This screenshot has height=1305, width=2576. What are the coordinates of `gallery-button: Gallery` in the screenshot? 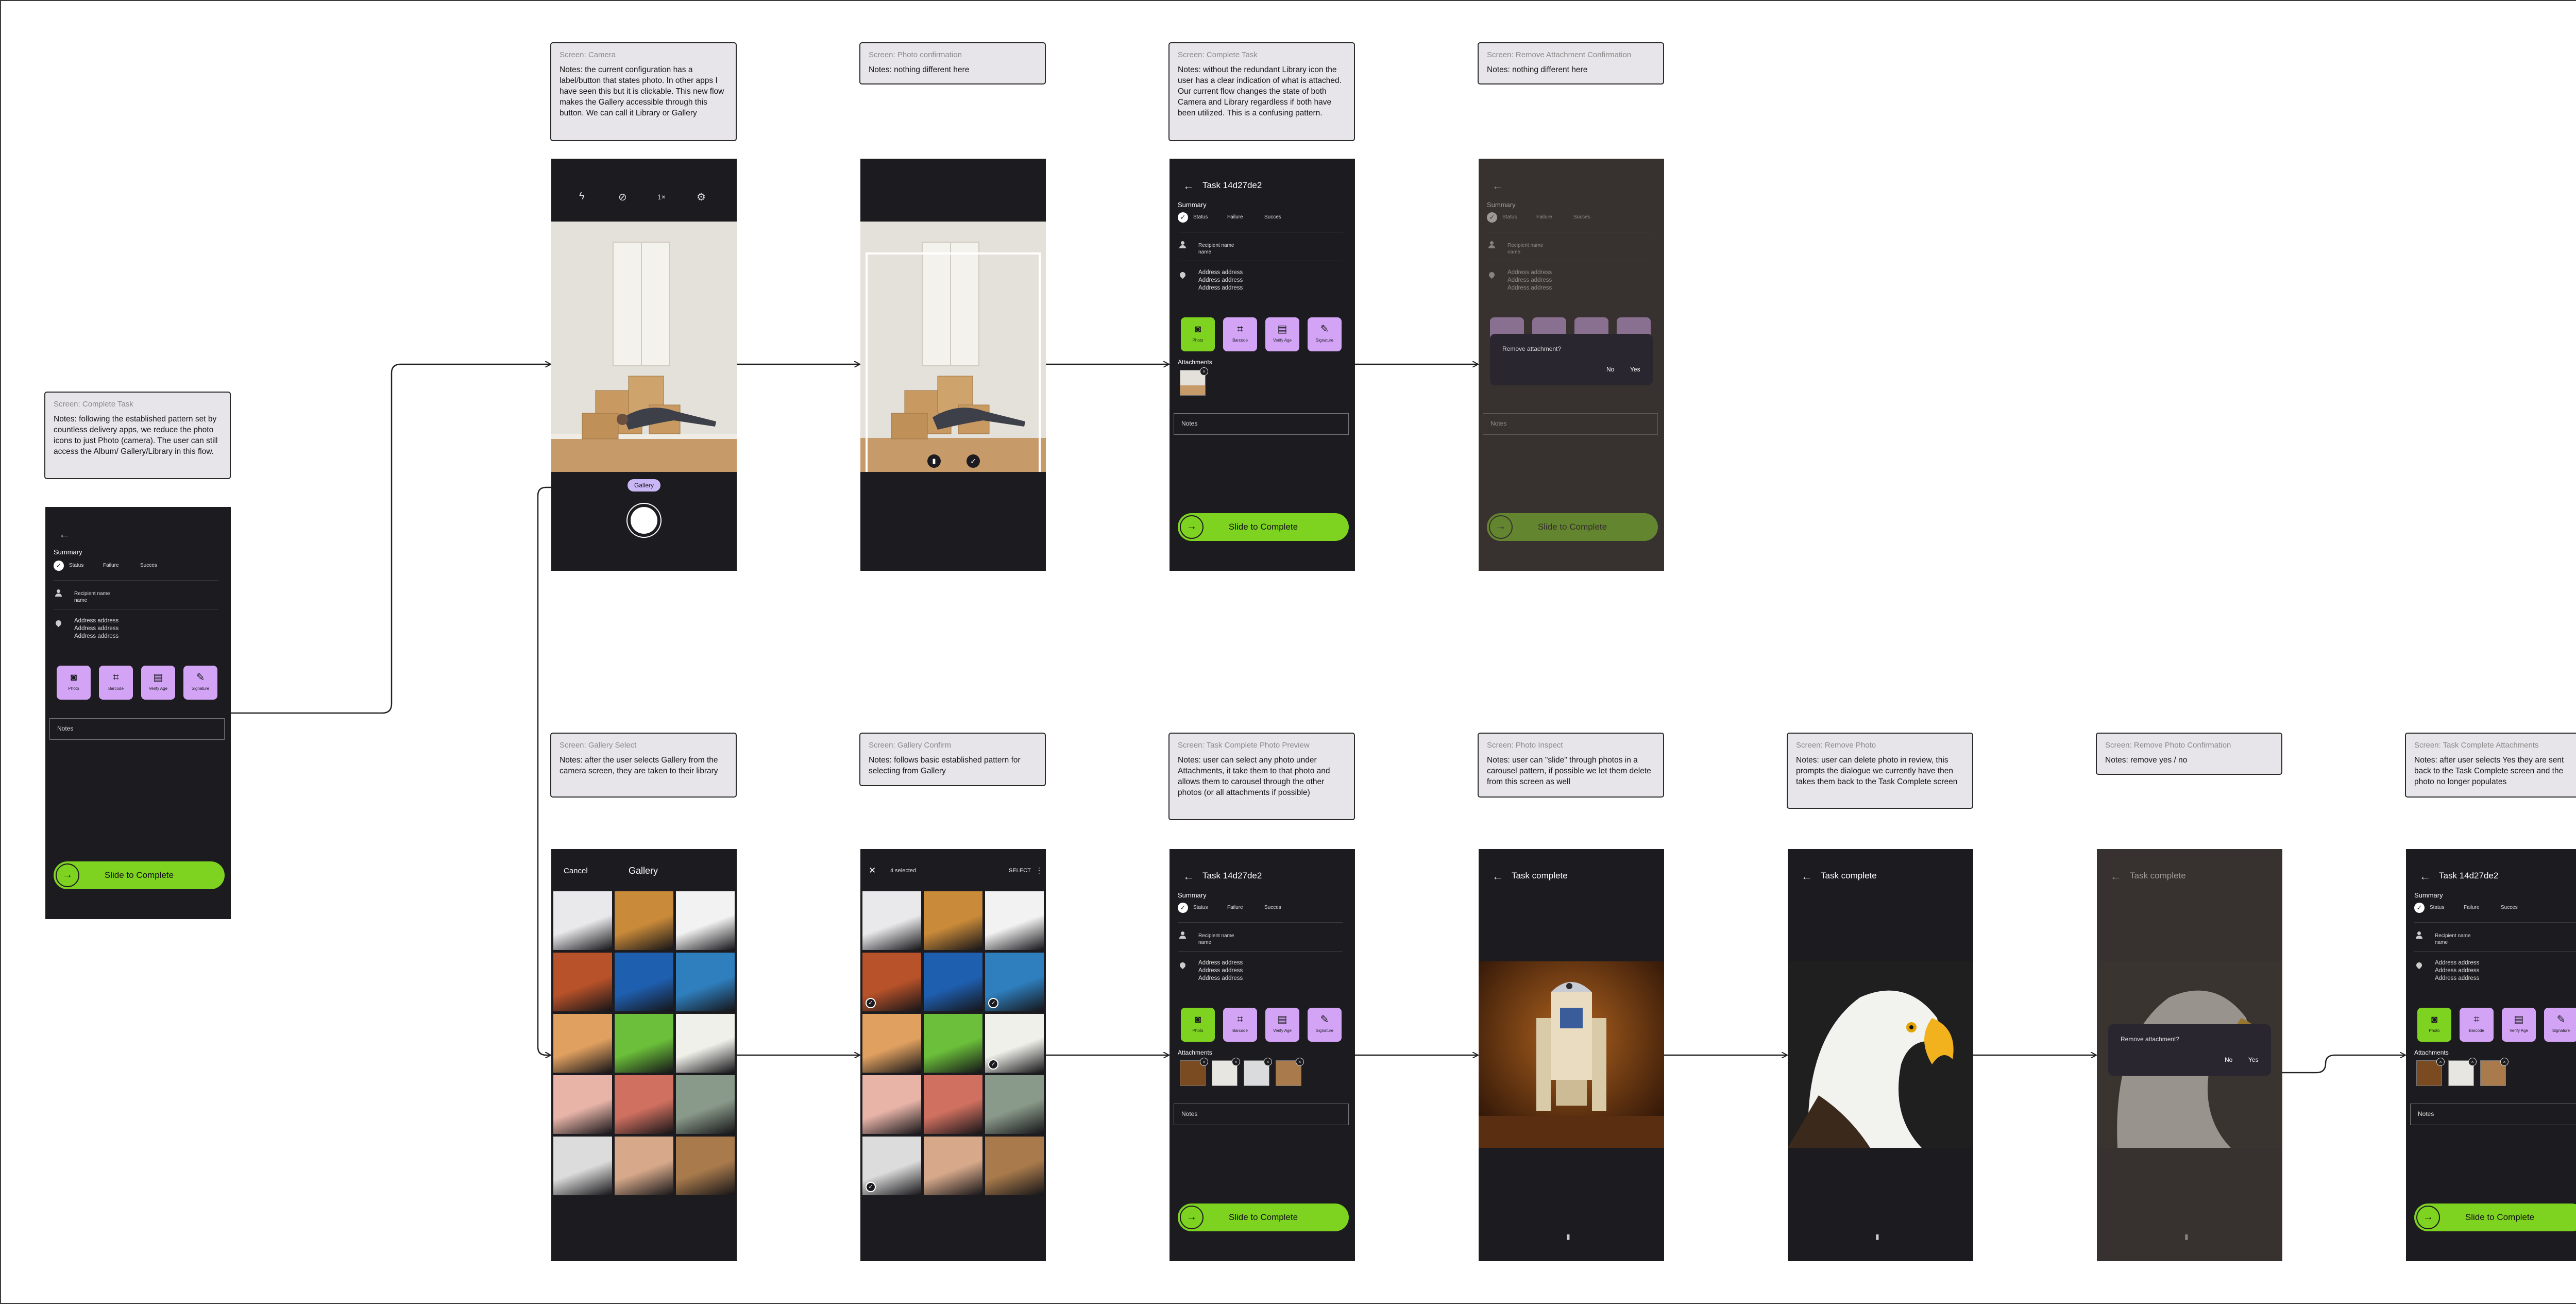 It's located at (644, 486).